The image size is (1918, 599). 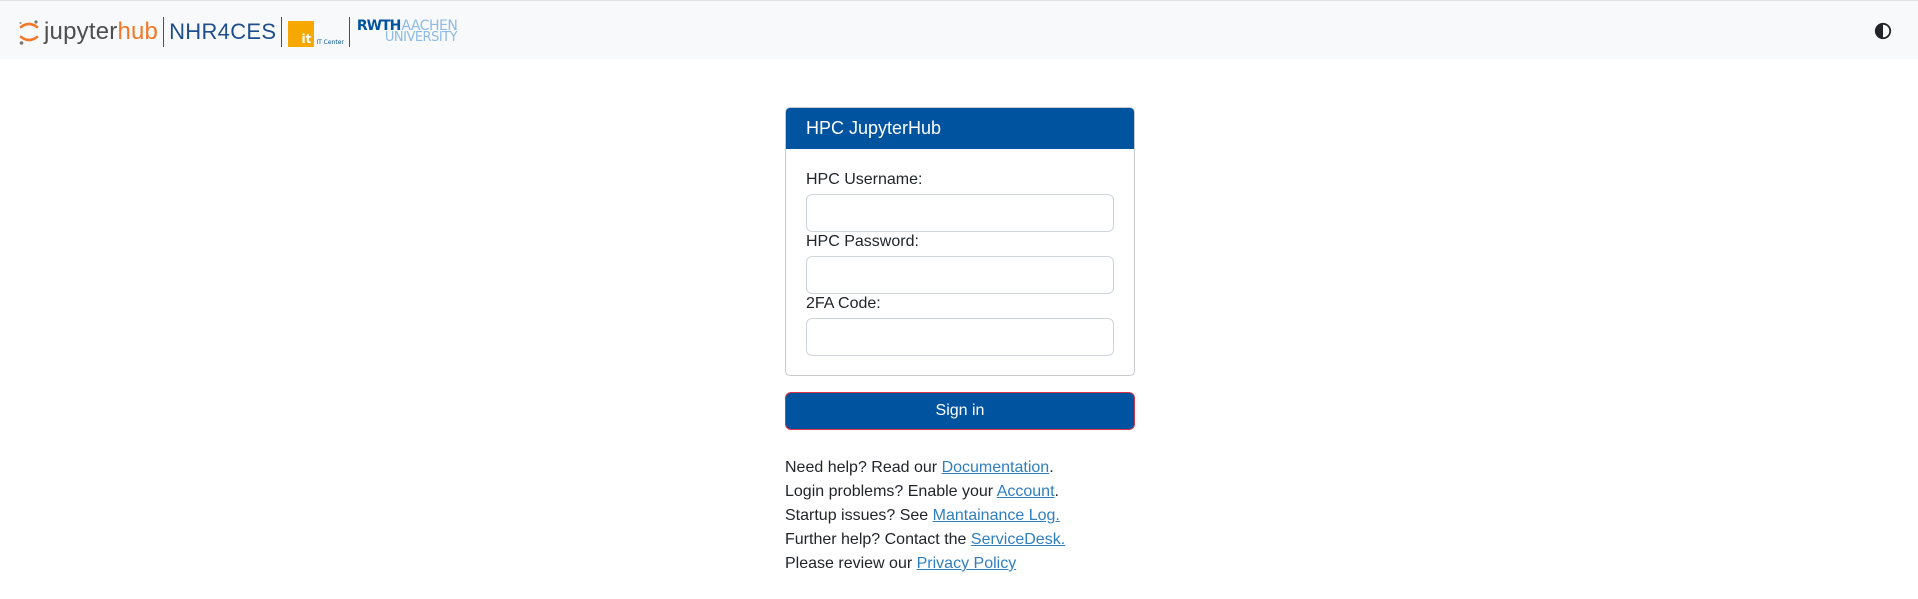 I want to click on help-text: Need help? Read our, so click(x=863, y=467).